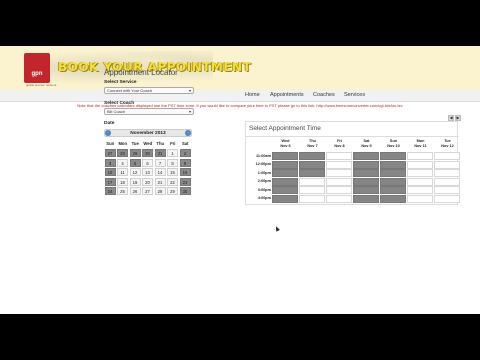  What do you see at coordinates (172, 181) in the screenshot?
I see `calendar-day: 22` at bounding box center [172, 181].